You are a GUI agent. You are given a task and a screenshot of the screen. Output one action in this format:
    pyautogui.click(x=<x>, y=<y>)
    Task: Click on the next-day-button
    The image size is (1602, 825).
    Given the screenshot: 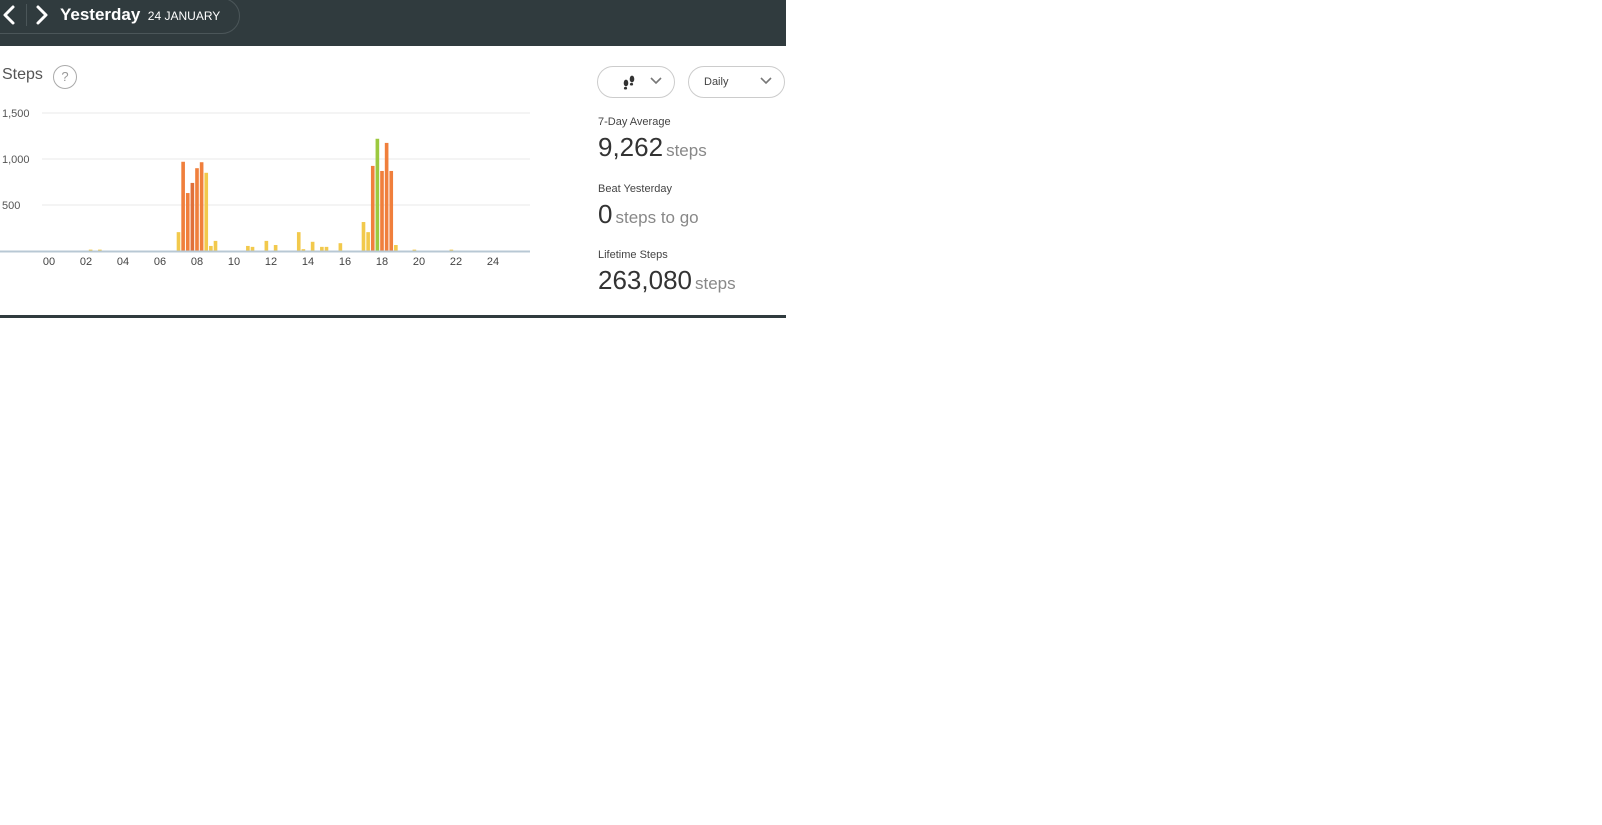 What is the action you would take?
    pyautogui.click(x=43, y=15)
    